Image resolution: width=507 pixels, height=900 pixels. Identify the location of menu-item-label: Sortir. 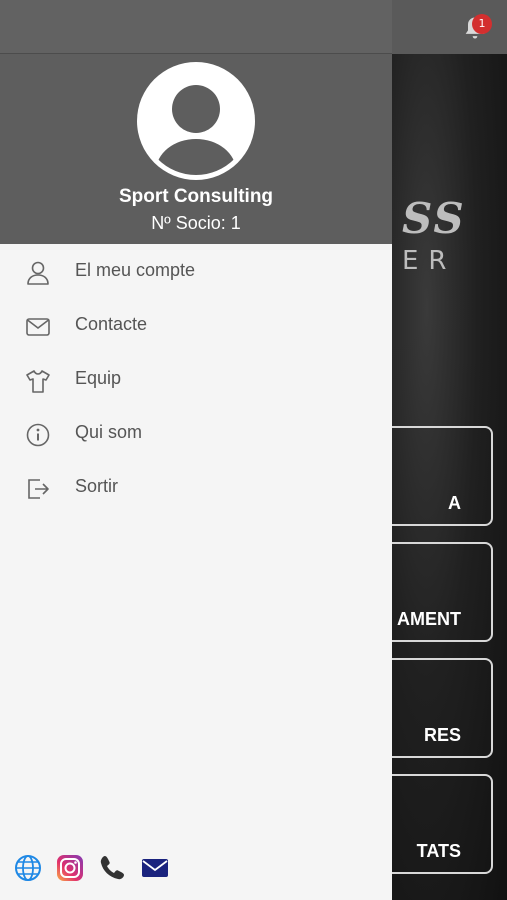
(97, 486).